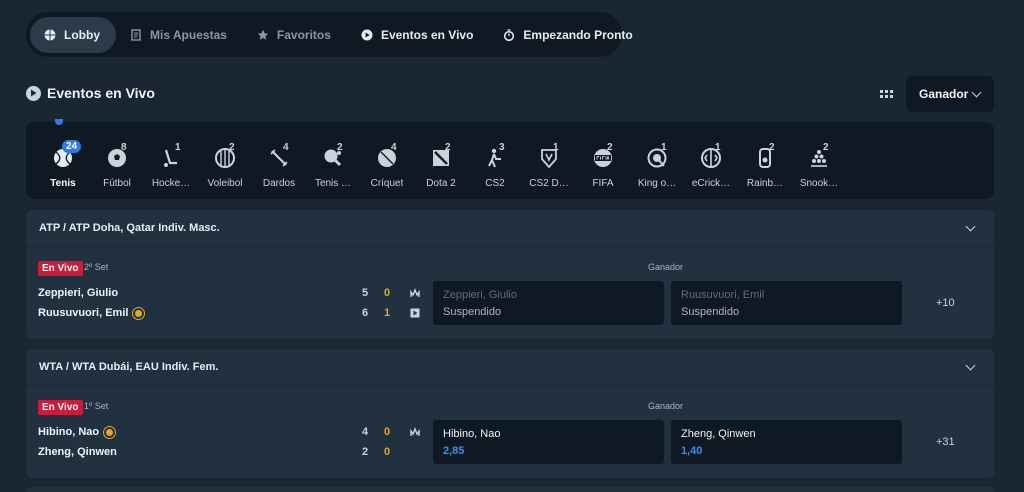  I want to click on sport-tab-futbol: 8 Fútbol, so click(117, 160).